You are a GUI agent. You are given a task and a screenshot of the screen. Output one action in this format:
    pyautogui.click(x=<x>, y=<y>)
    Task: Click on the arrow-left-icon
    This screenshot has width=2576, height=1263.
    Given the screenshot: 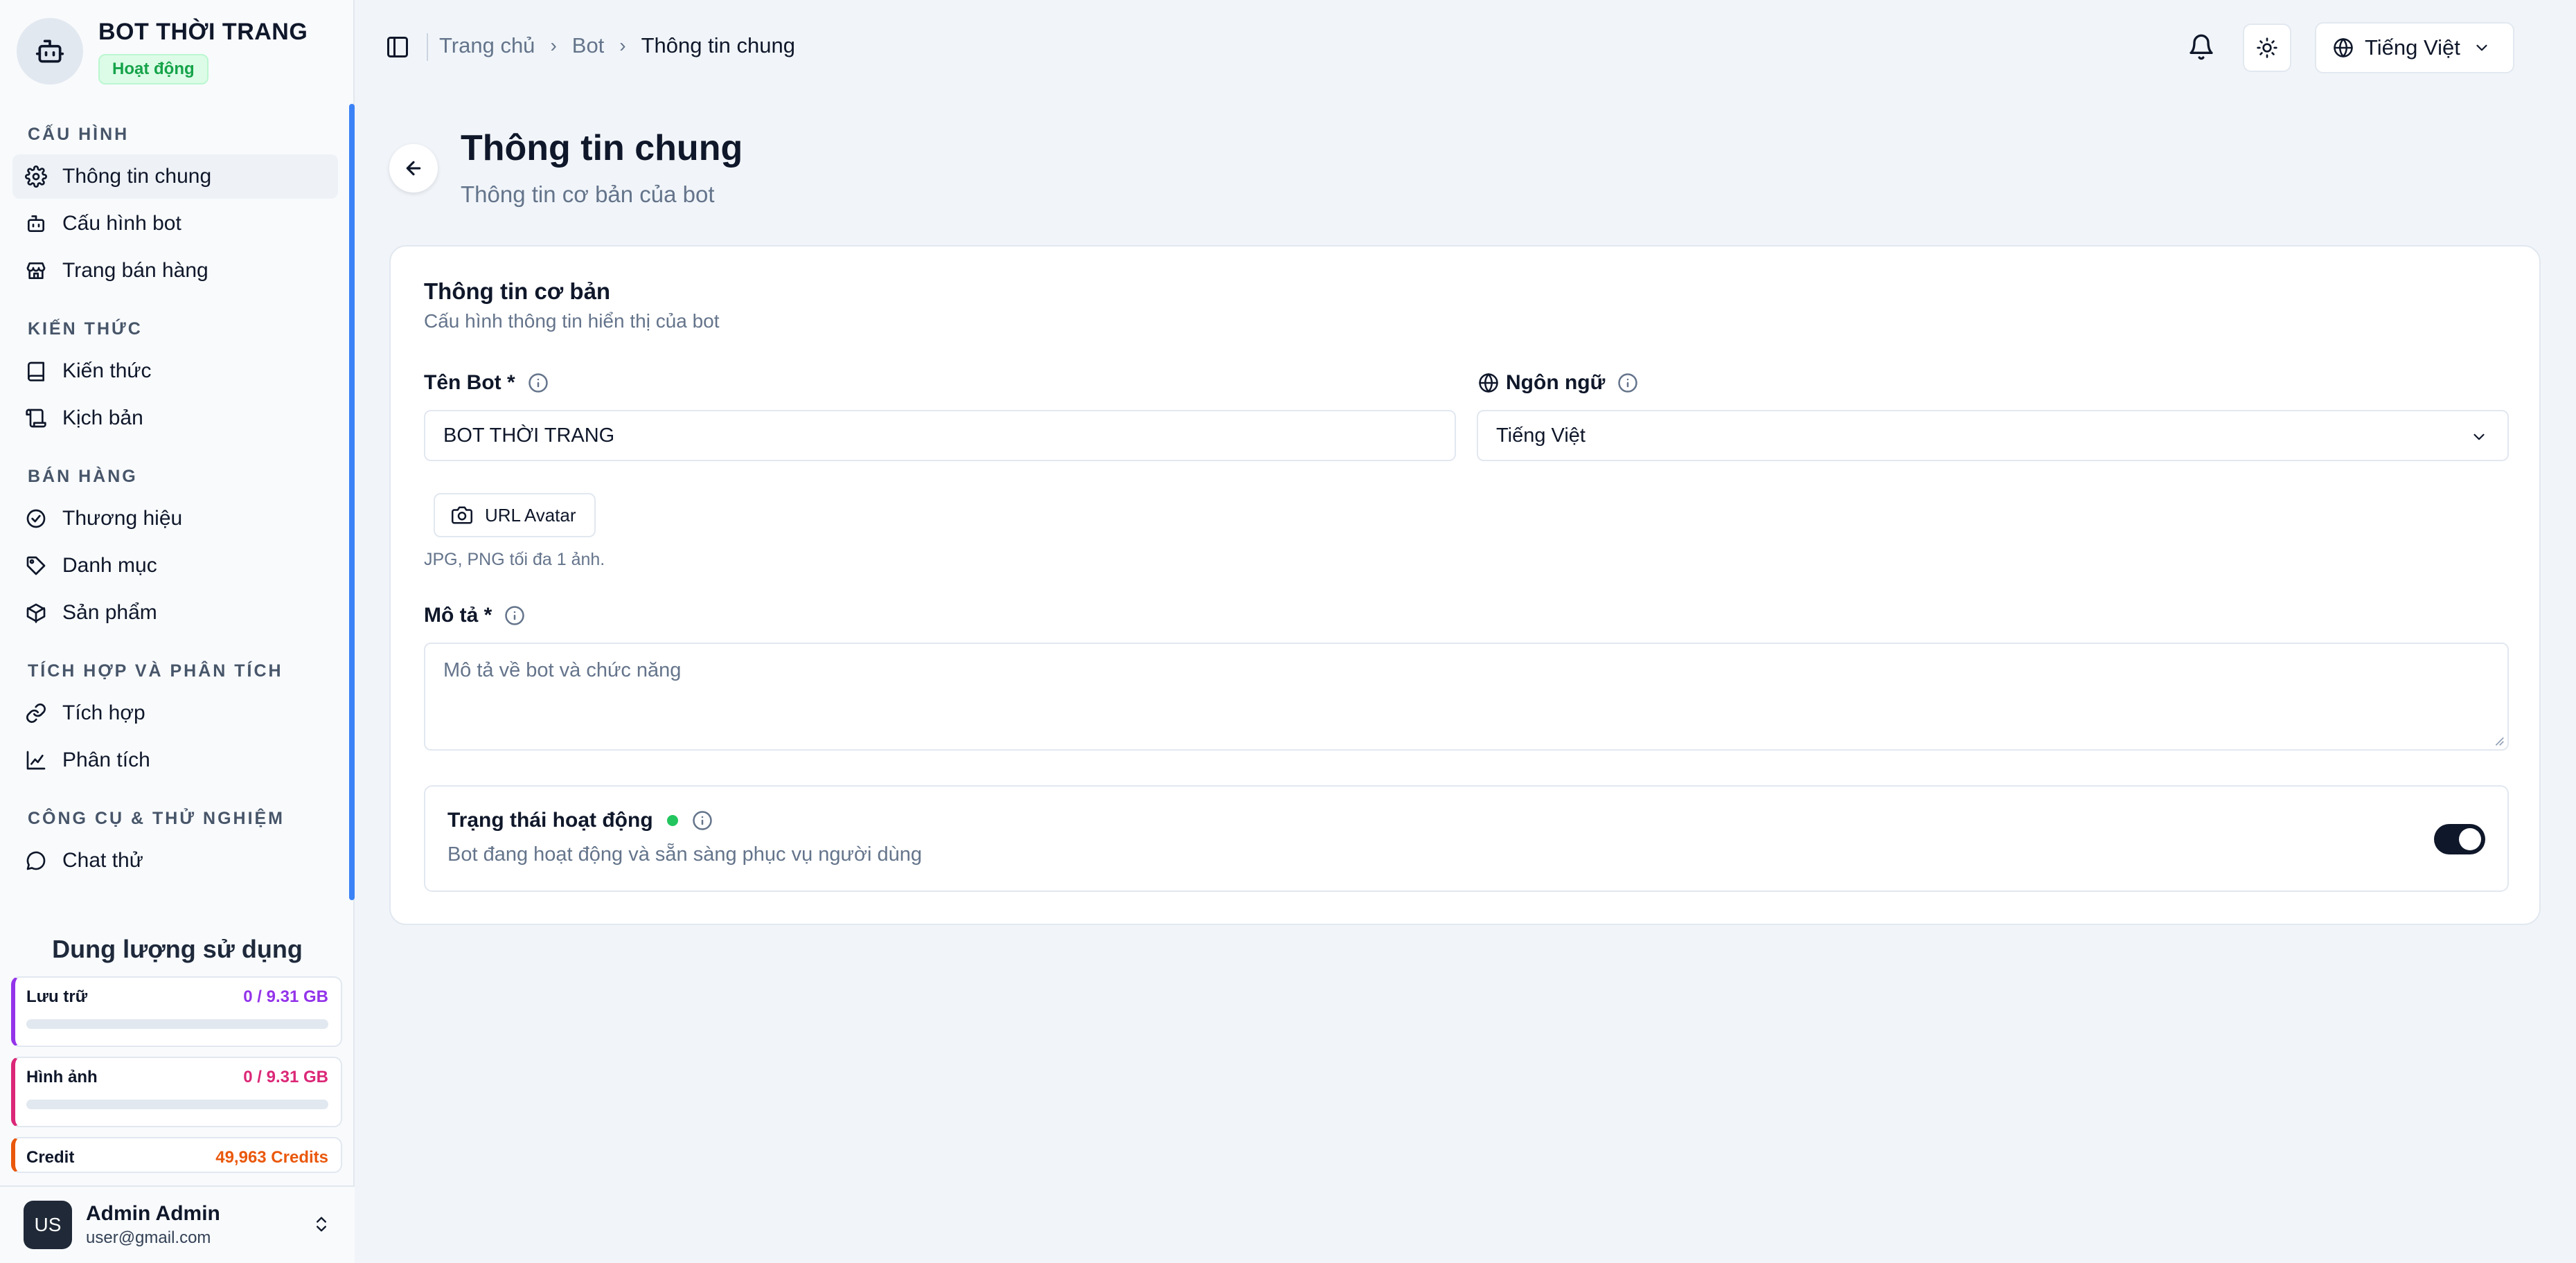 What is the action you would take?
    pyautogui.click(x=413, y=168)
    